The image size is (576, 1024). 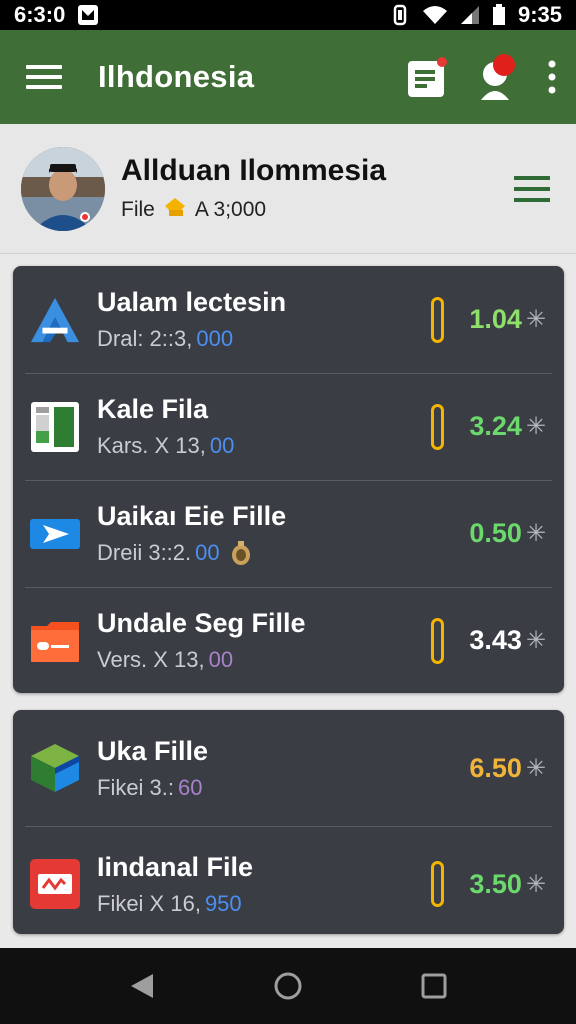 What do you see at coordinates (532, 189) in the screenshot?
I see `profile-menu-icon` at bounding box center [532, 189].